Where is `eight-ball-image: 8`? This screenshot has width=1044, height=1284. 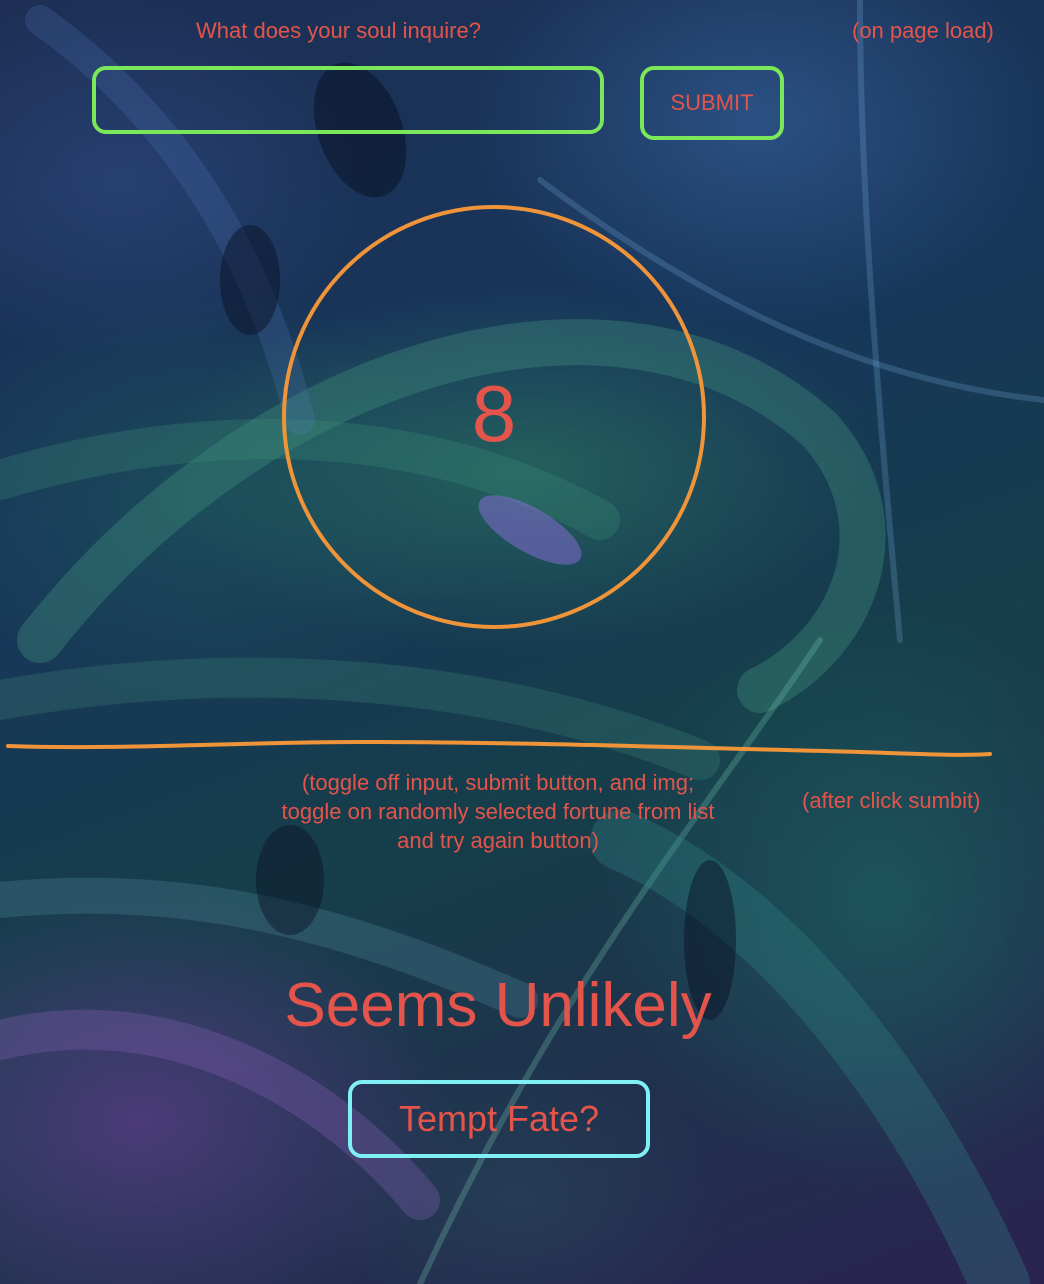
eight-ball-image: 8 is located at coordinates (494, 417).